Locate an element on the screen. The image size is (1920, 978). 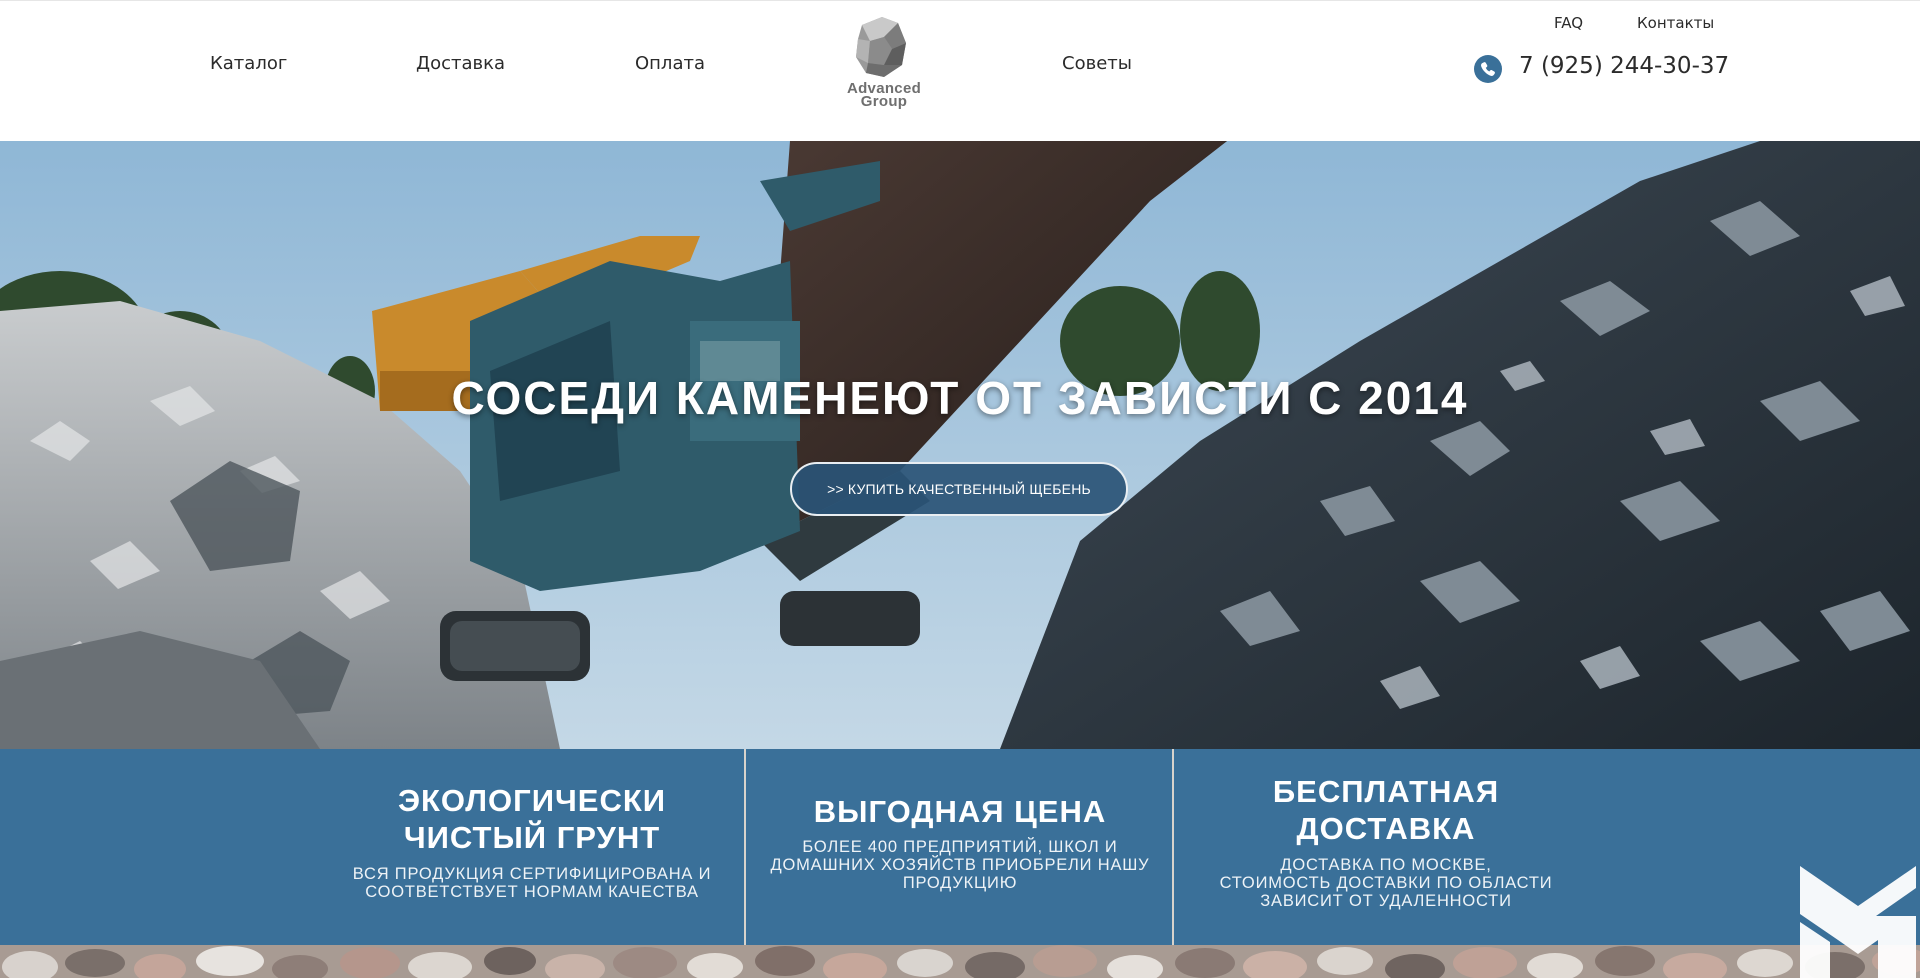
hero-title: СОСЕДИ КАМЕНЕЮТ ОТ ЗАВИСТИ С 2014 is located at coordinates (960, 398).